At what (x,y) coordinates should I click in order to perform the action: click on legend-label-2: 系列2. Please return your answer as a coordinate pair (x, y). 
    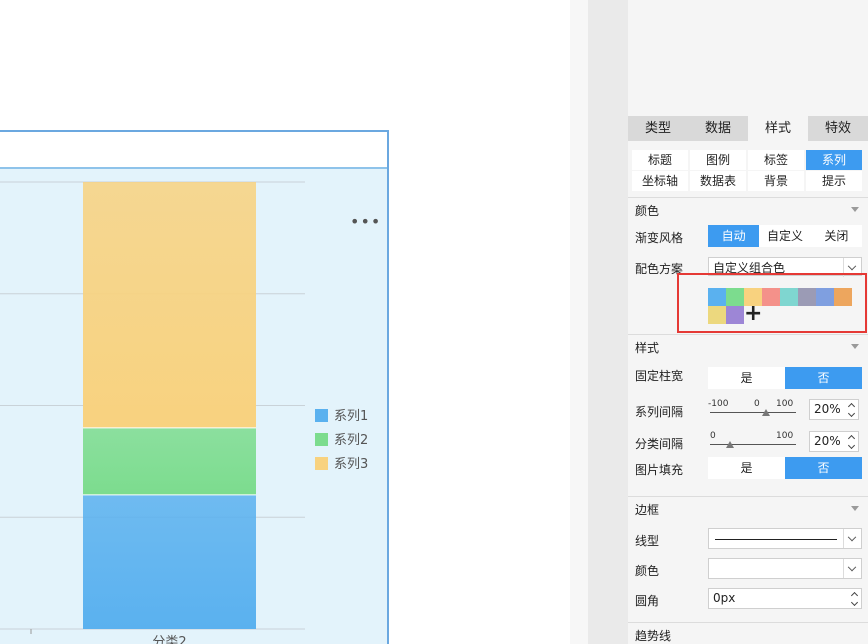
    Looking at the image, I should click on (351, 440).